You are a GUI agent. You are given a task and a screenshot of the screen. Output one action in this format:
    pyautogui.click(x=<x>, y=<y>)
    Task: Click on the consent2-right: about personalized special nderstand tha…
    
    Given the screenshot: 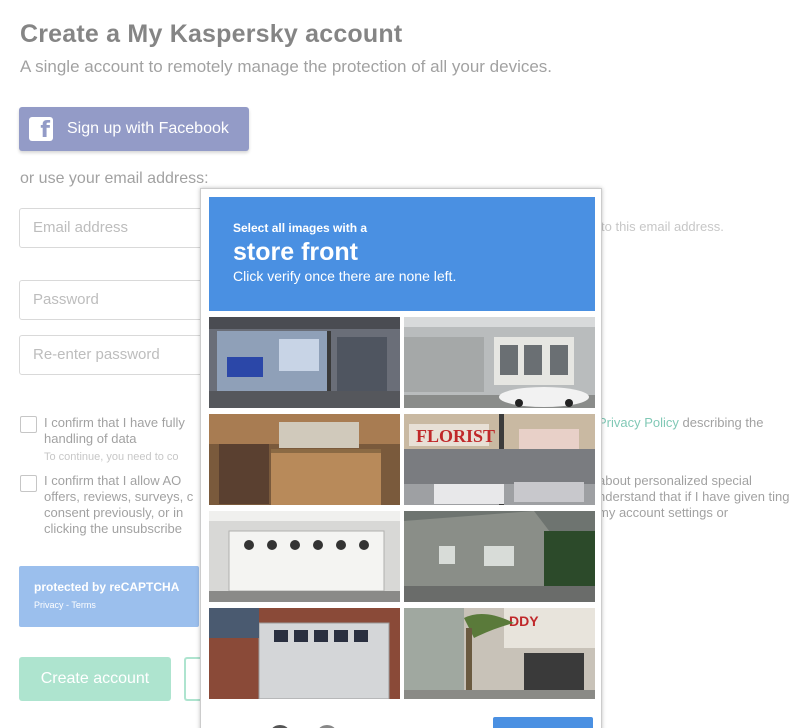 What is the action you would take?
    pyautogui.click(x=694, y=496)
    